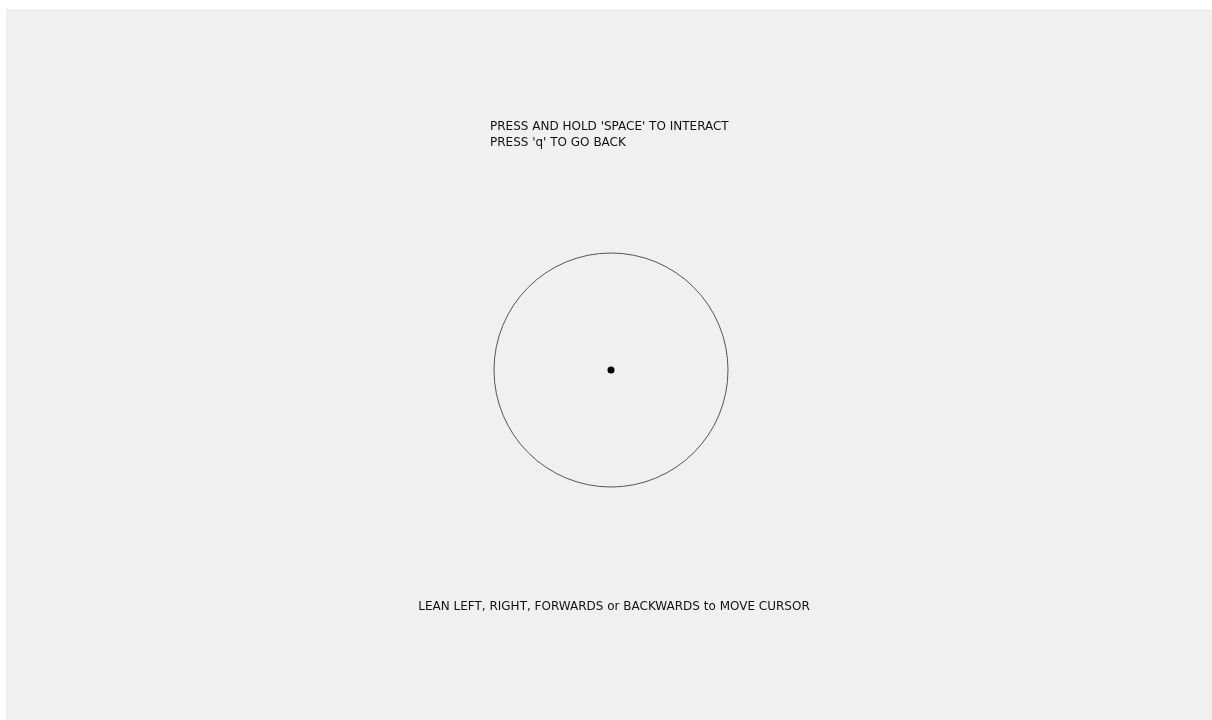  What do you see at coordinates (558, 142) in the screenshot?
I see `instruction-text: PRESS 'q' TO GO BACK` at bounding box center [558, 142].